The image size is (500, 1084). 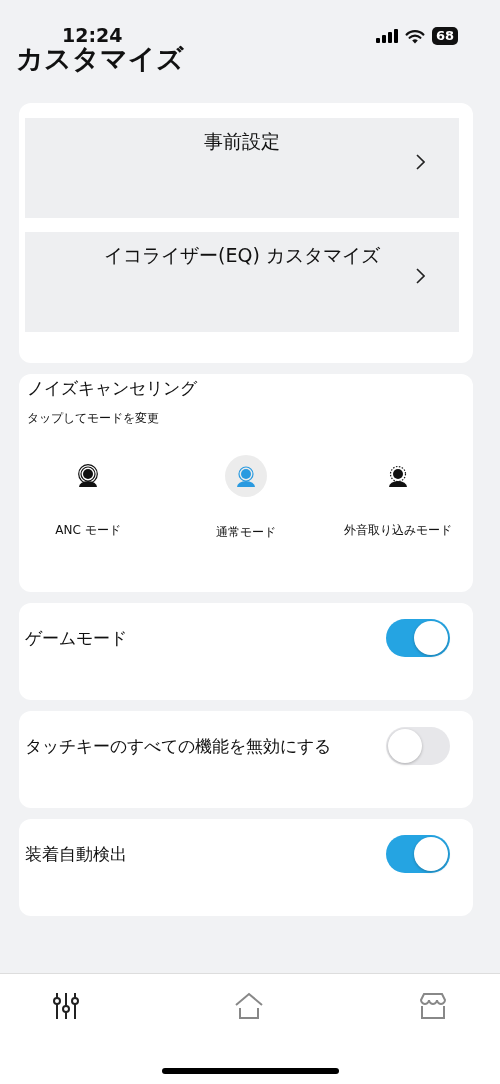 I want to click on mode-label: 外音取り込みモード, so click(x=398, y=530).